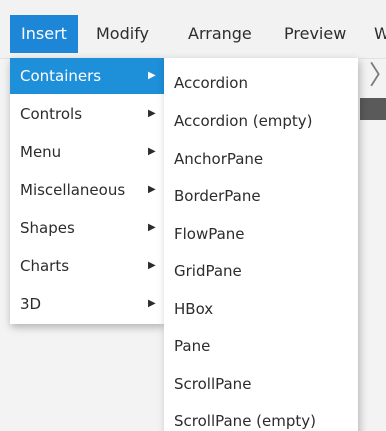 This screenshot has width=386, height=431. I want to click on menu-item-label: Shapes, so click(47, 228).